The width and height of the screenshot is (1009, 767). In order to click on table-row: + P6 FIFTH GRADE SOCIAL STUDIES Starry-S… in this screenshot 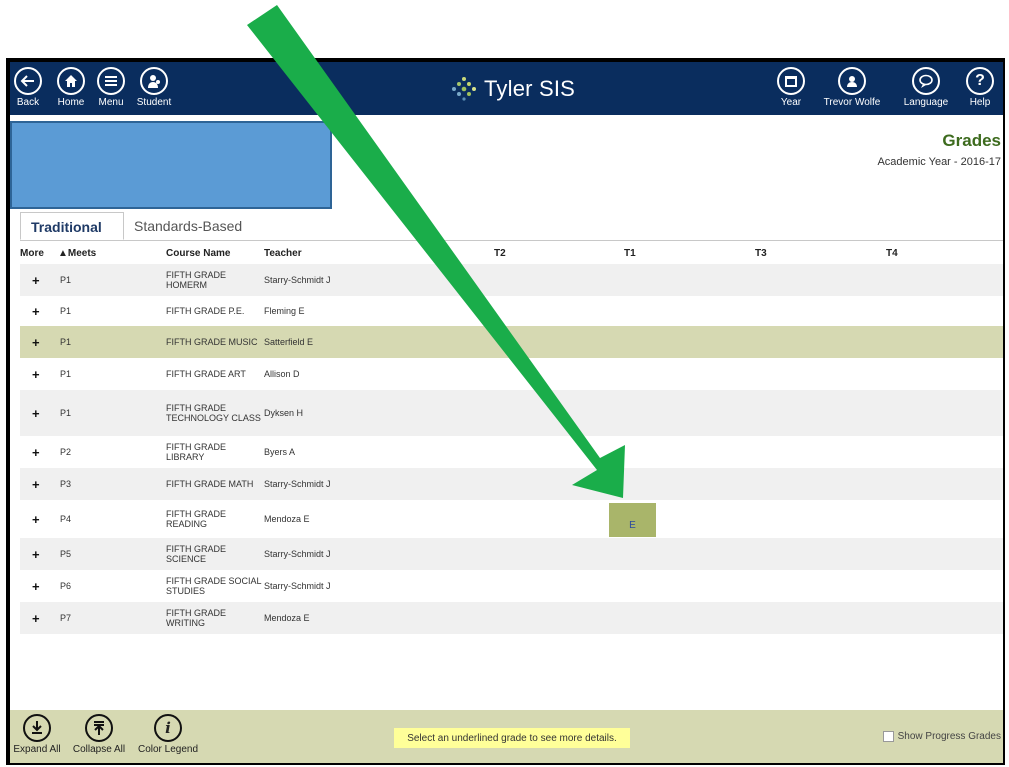, I will do `click(511, 586)`.